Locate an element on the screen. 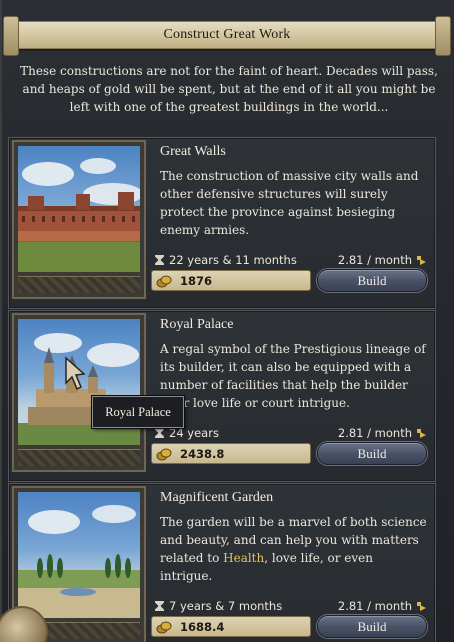 The height and width of the screenshot is (642, 454). construction-duration: 24 years is located at coordinates (194, 433).